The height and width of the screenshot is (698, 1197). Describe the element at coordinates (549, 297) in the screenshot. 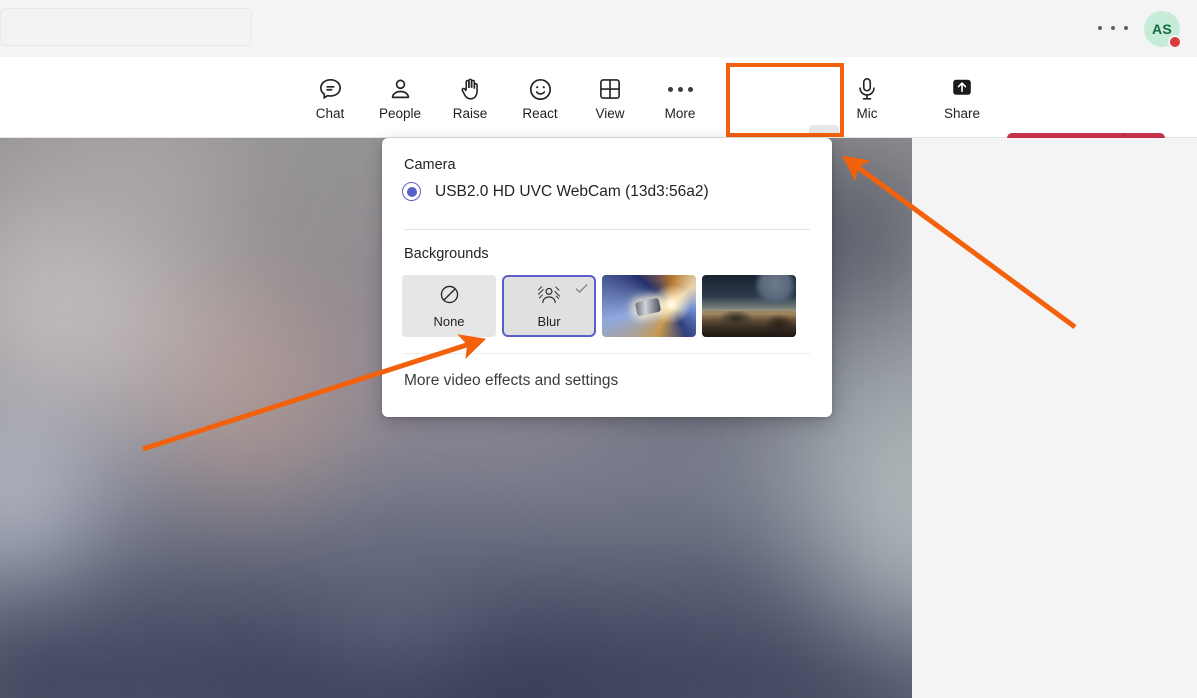

I see `blur-background-icon` at that location.